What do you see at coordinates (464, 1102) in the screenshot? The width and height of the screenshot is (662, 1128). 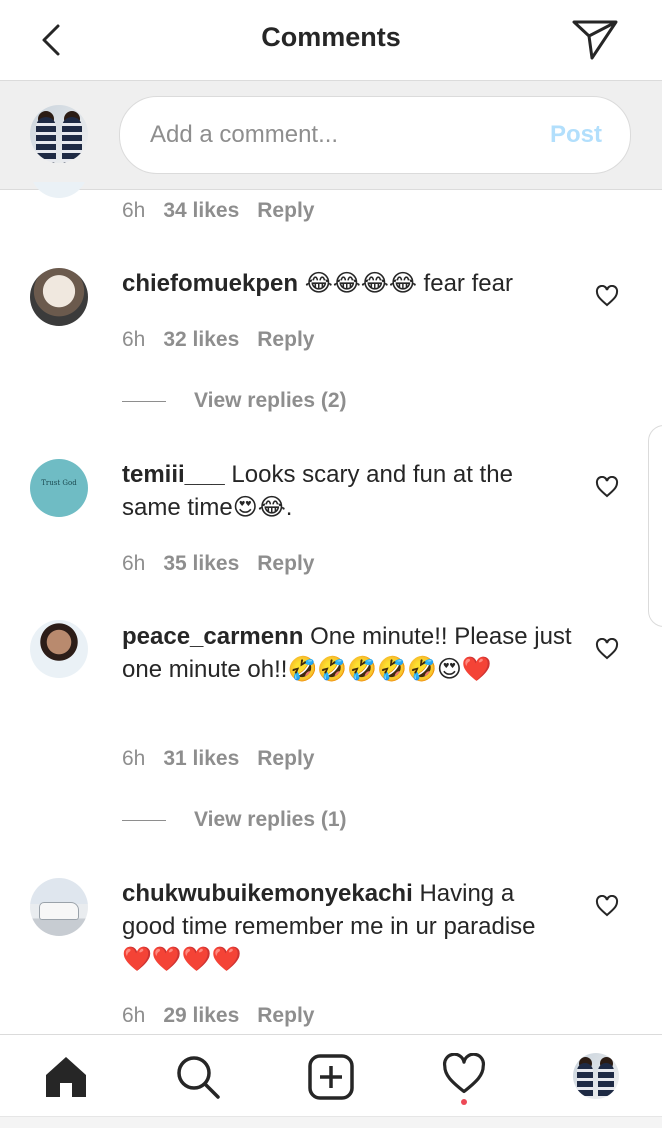 I see `notification-dot` at bounding box center [464, 1102].